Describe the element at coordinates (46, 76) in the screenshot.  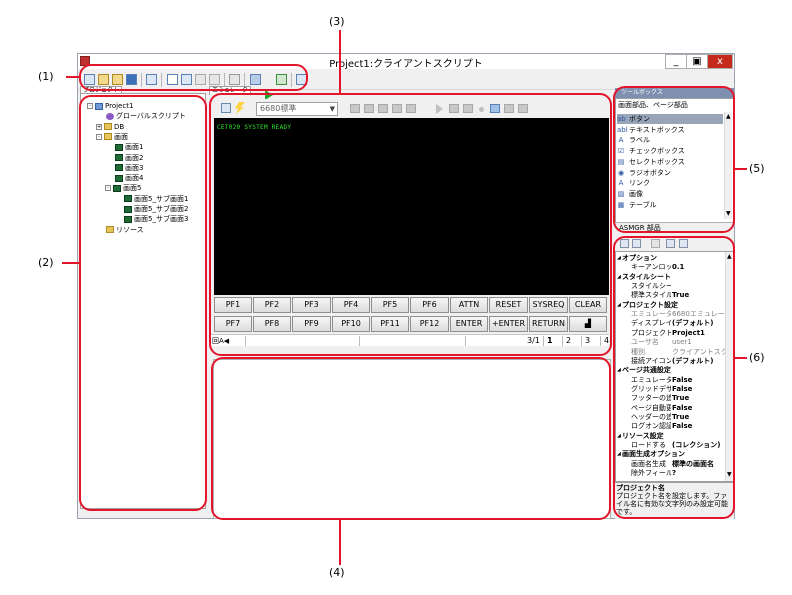
I see `callout-label-1: (1)` at that location.